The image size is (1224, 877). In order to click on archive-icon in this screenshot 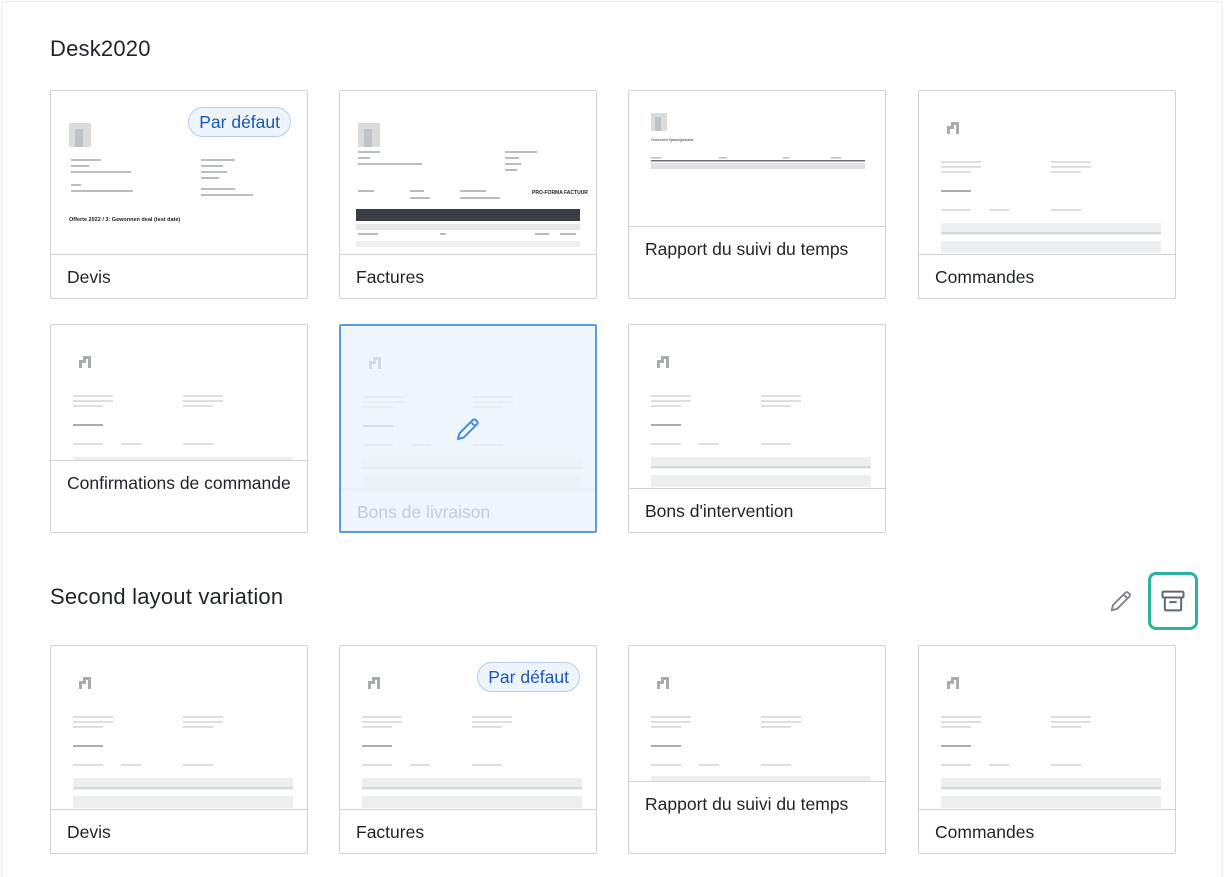, I will do `click(1173, 601)`.